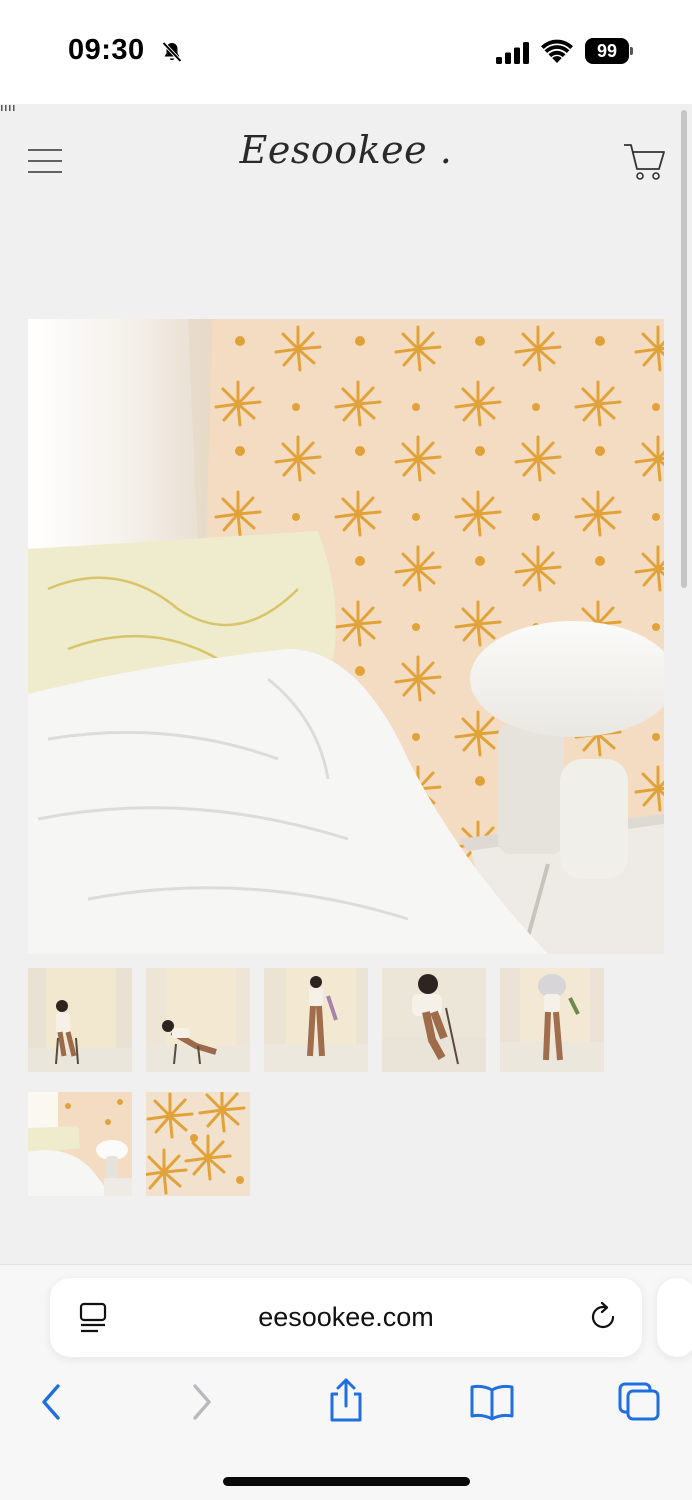 Image resolution: width=692 pixels, height=1500 pixels. Describe the element at coordinates (492, 1402) in the screenshot. I see `bookmarks-icon` at that location.